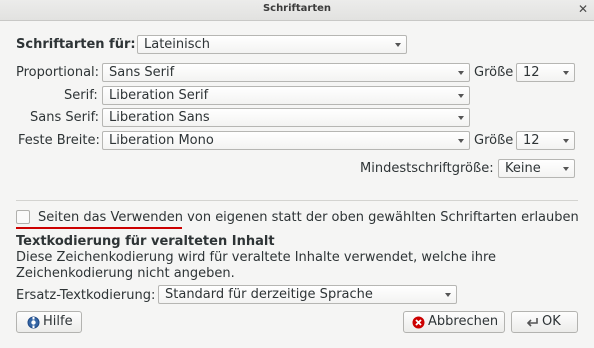 The height and width of the screenshot is (348, 594). Describe the element at coordinates (59, 140) in the screenshot. I see `monospace-label: Feste Breite:` at that location.